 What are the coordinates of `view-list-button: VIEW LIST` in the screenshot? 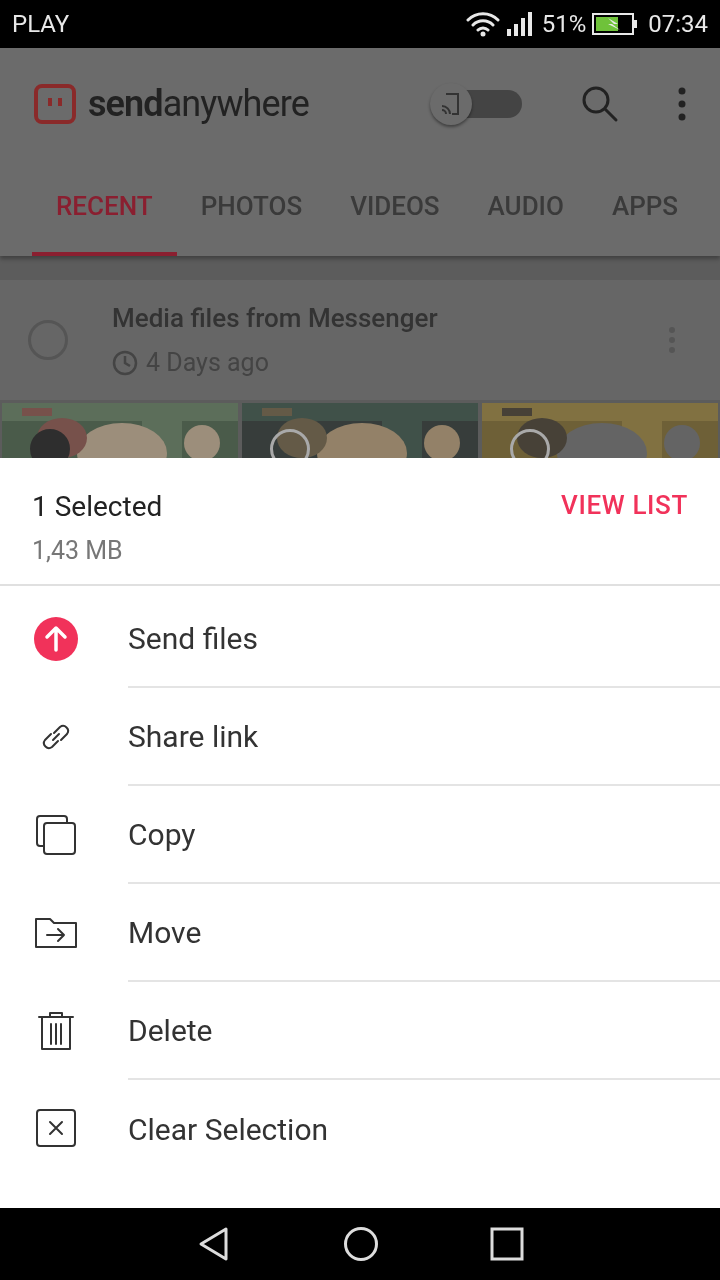 It's located at (624, 505).